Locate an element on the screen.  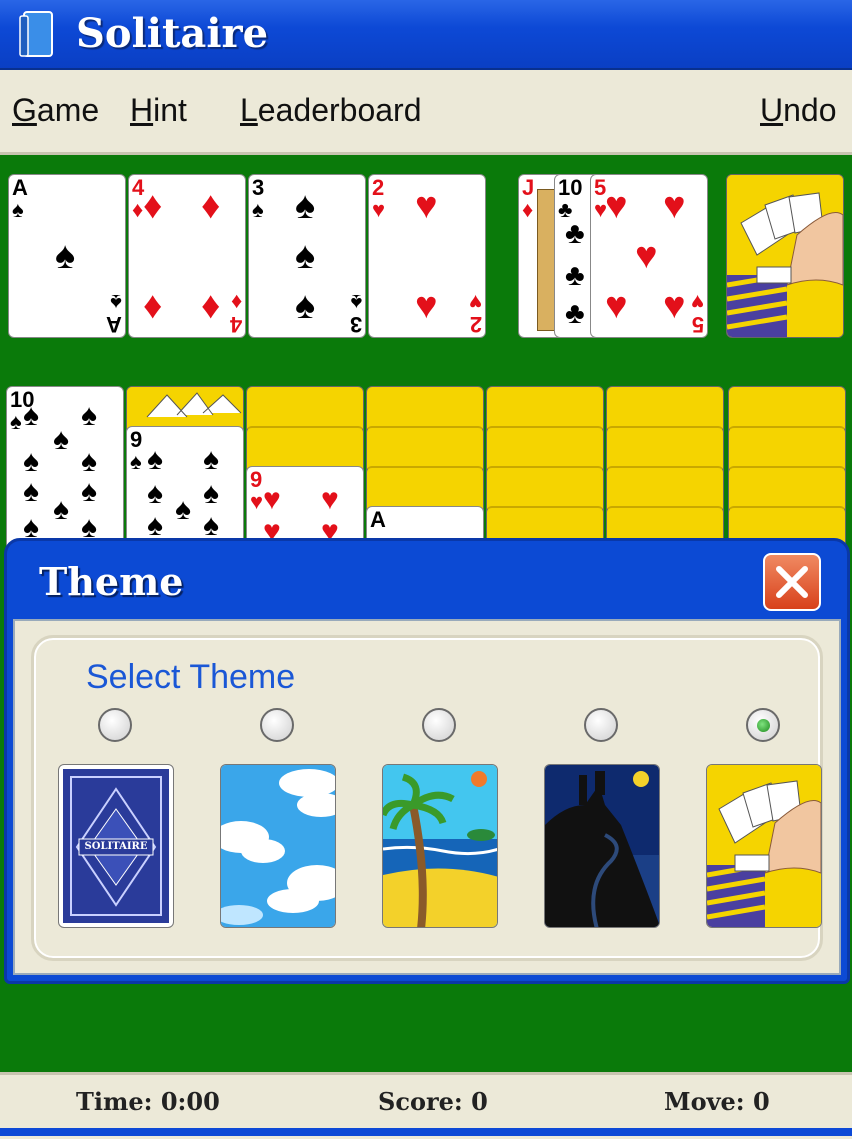
theme-thumb-beach is located at coordinates (440, 846).